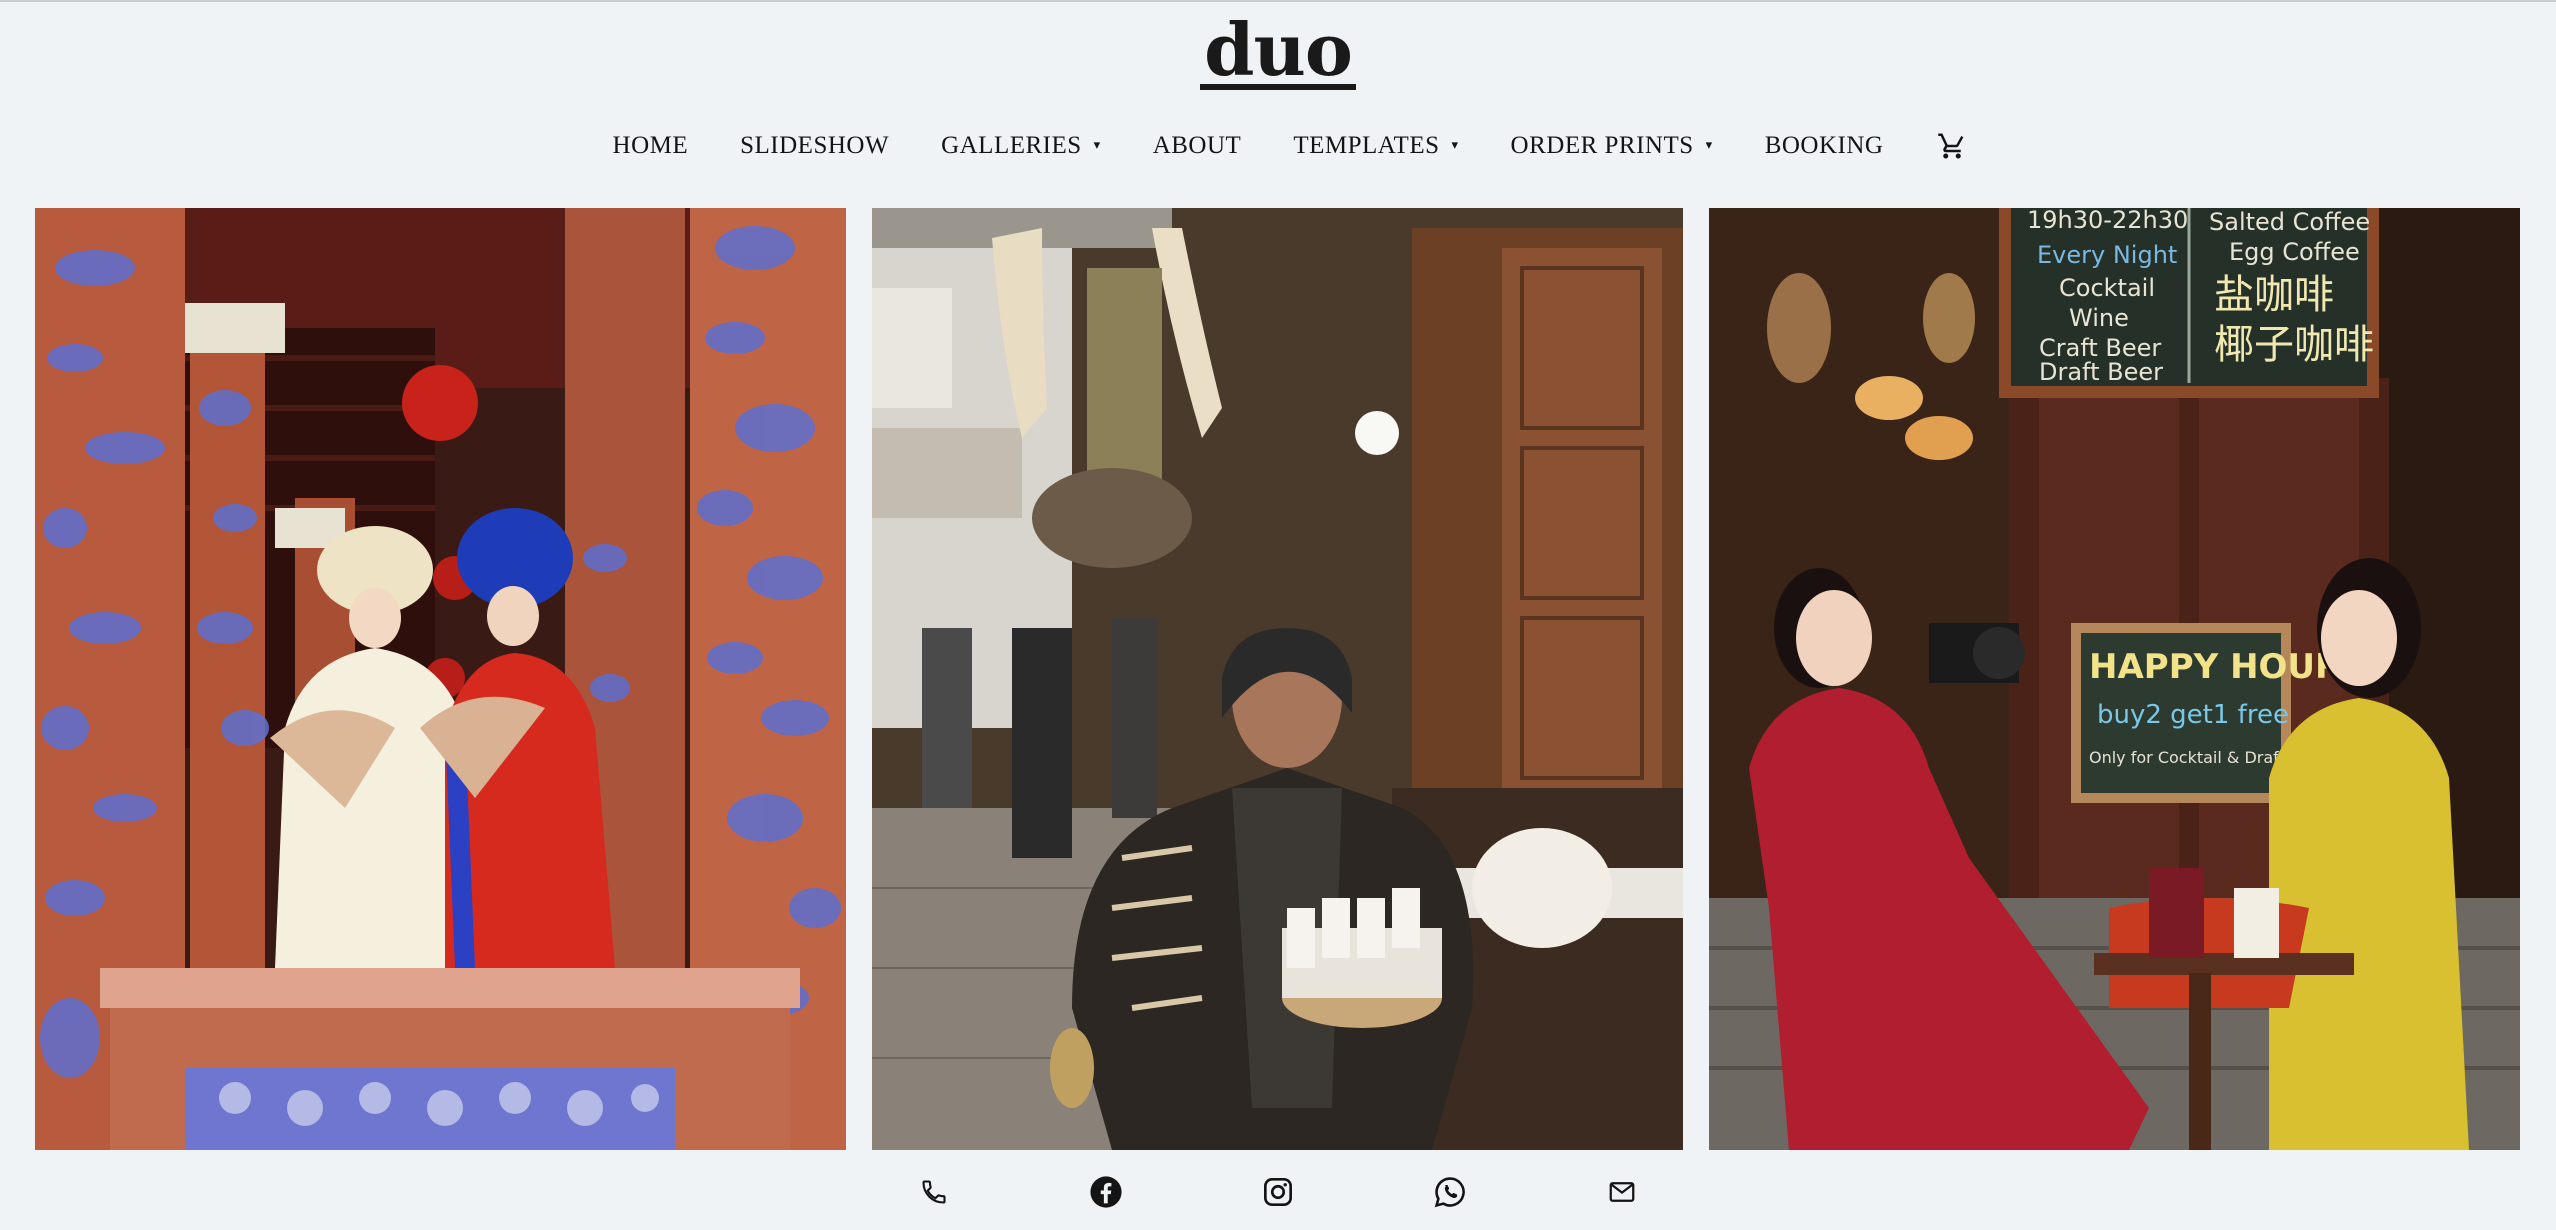 This screenshot has height=1230, width=2556. I want to click on phone-icon-graphic, so click(934, 1192).